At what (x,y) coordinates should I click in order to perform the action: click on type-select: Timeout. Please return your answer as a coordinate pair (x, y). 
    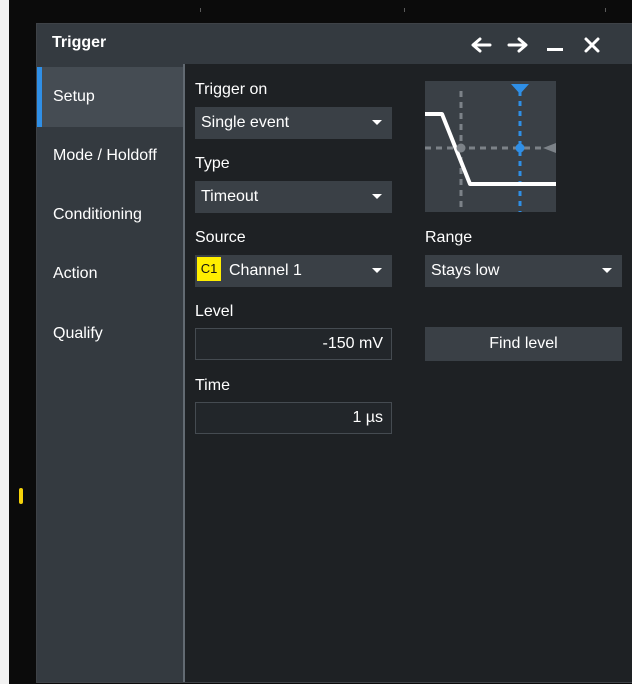
    Looking at the image, I should click on (293, 197).